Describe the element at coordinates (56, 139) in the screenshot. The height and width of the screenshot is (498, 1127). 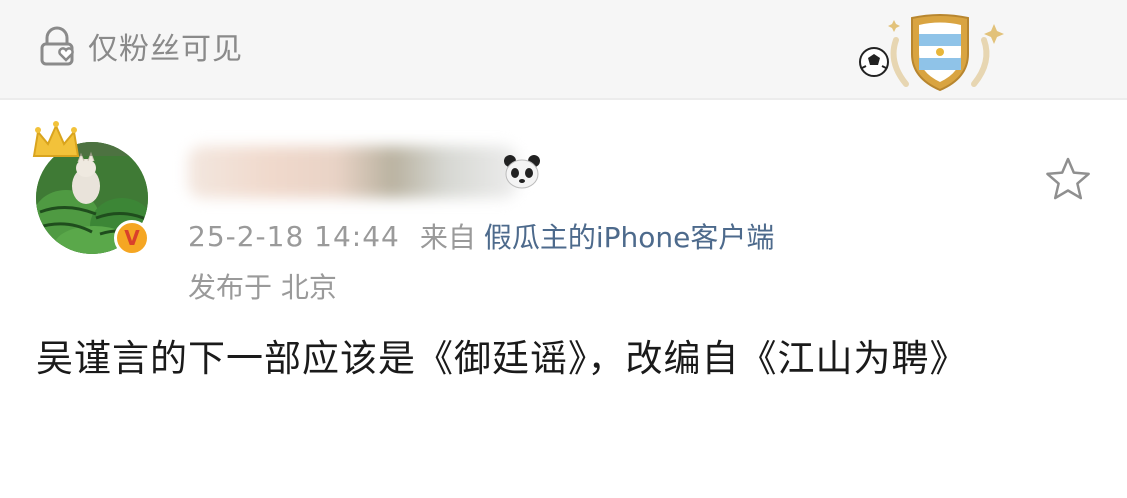
I see `crown-icon` at that location.